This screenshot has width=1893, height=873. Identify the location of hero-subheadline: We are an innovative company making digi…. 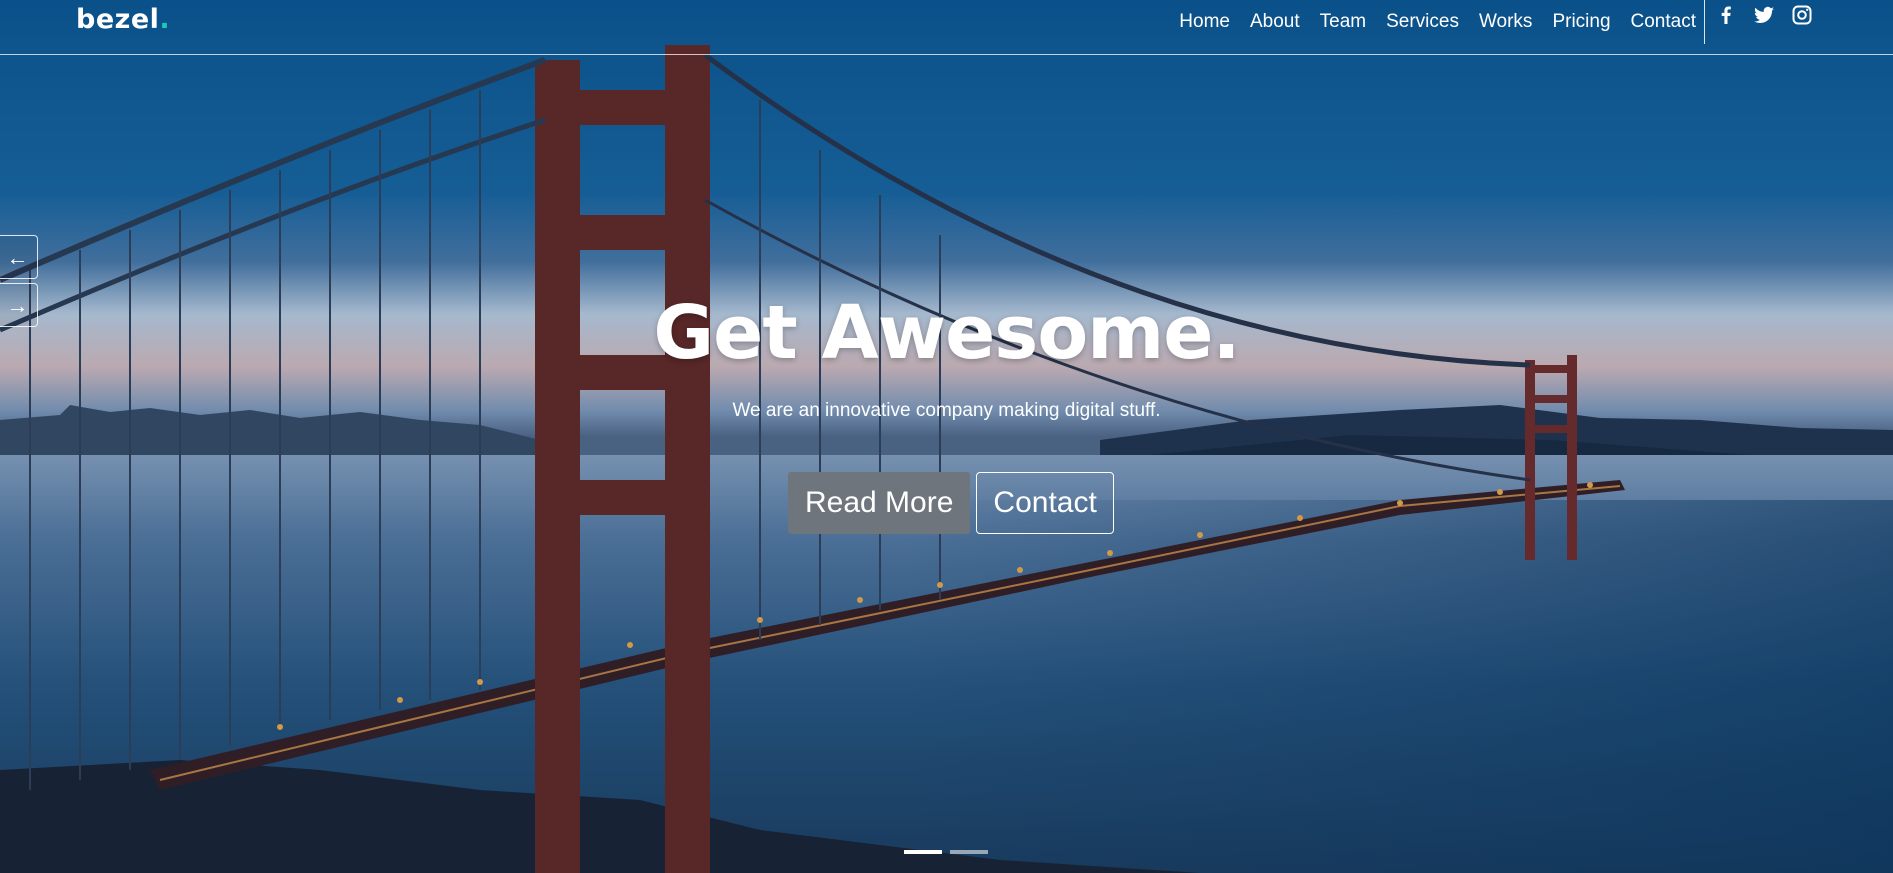
(946, 410).